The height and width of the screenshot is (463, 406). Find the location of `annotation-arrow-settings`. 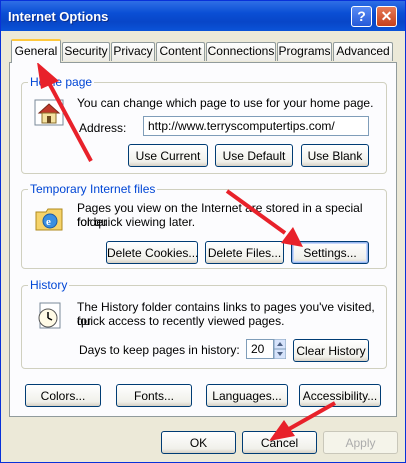

annotation-arrow-settings is located at coordinates (264, 218).